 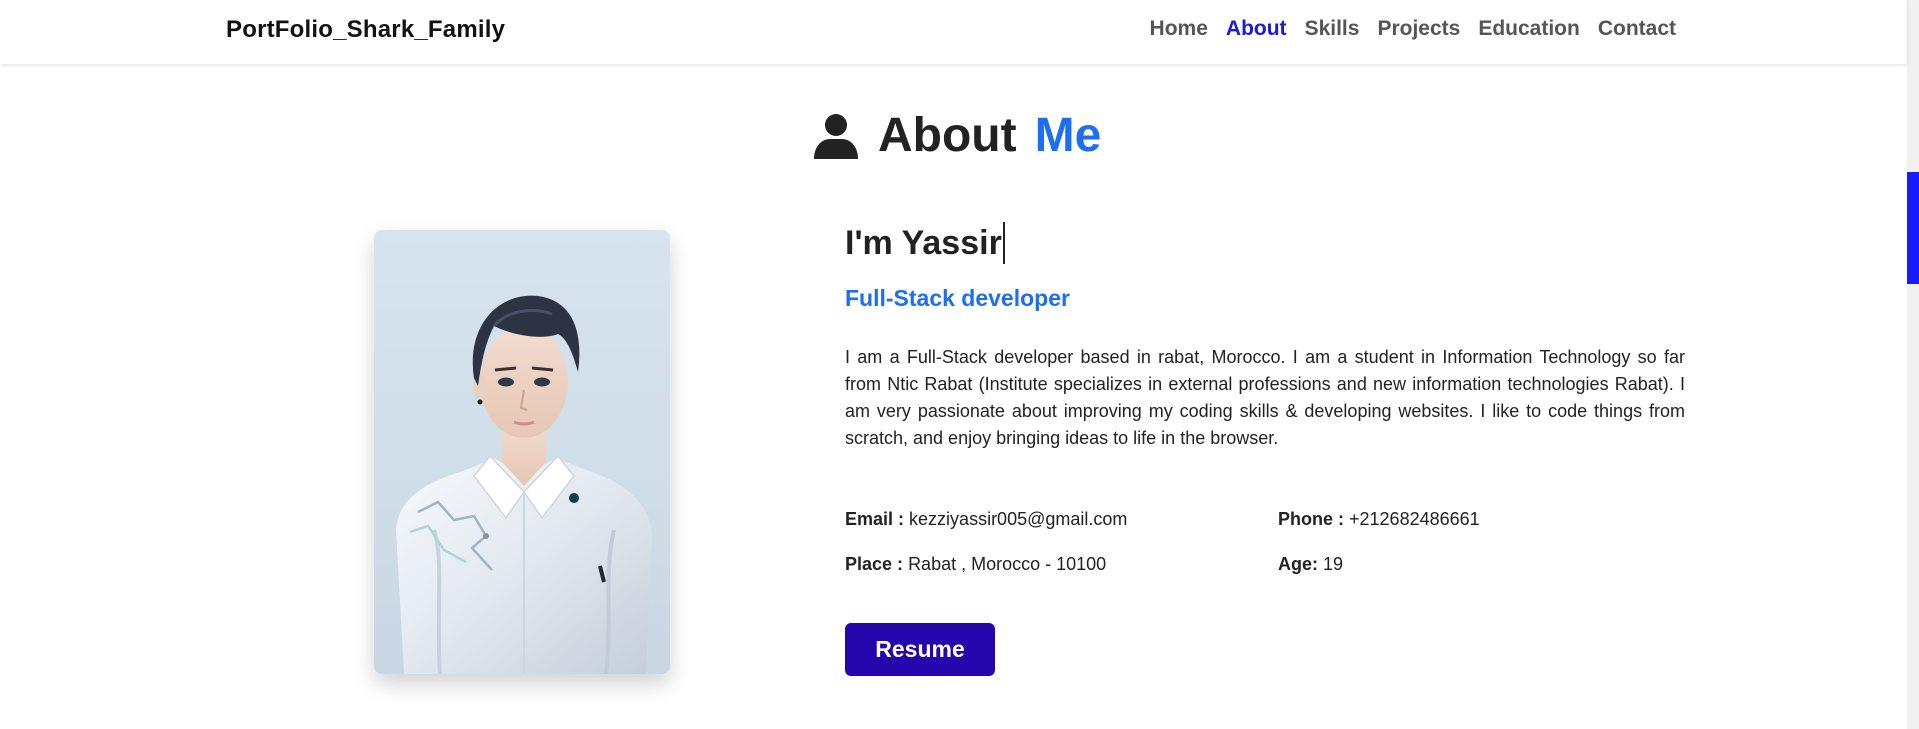 I want to click on profile-photo, so click(x=522, y=452).